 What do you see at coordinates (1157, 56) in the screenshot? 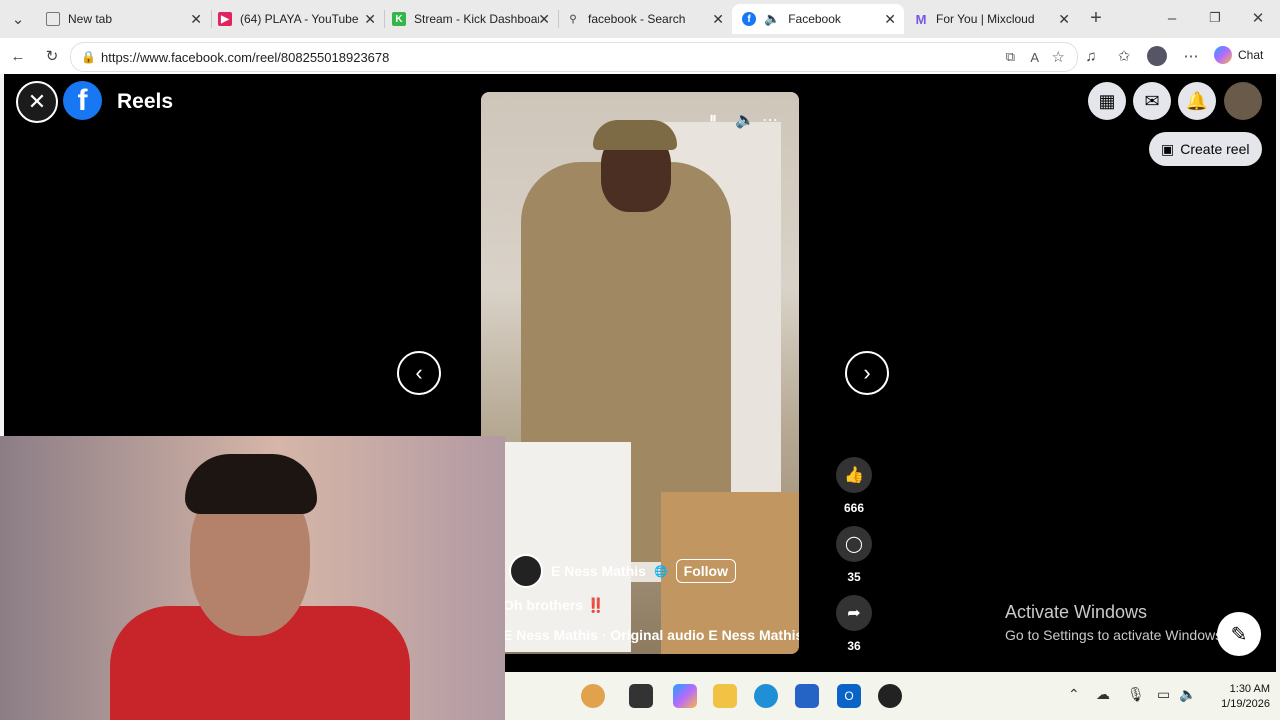
I see `profile-avatar-icon` at bounding box center [1157, 56].